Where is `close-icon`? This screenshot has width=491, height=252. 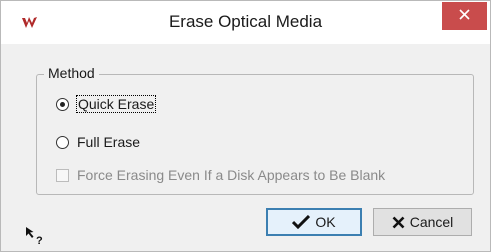 close-icon is located at coordinates (464, 16).